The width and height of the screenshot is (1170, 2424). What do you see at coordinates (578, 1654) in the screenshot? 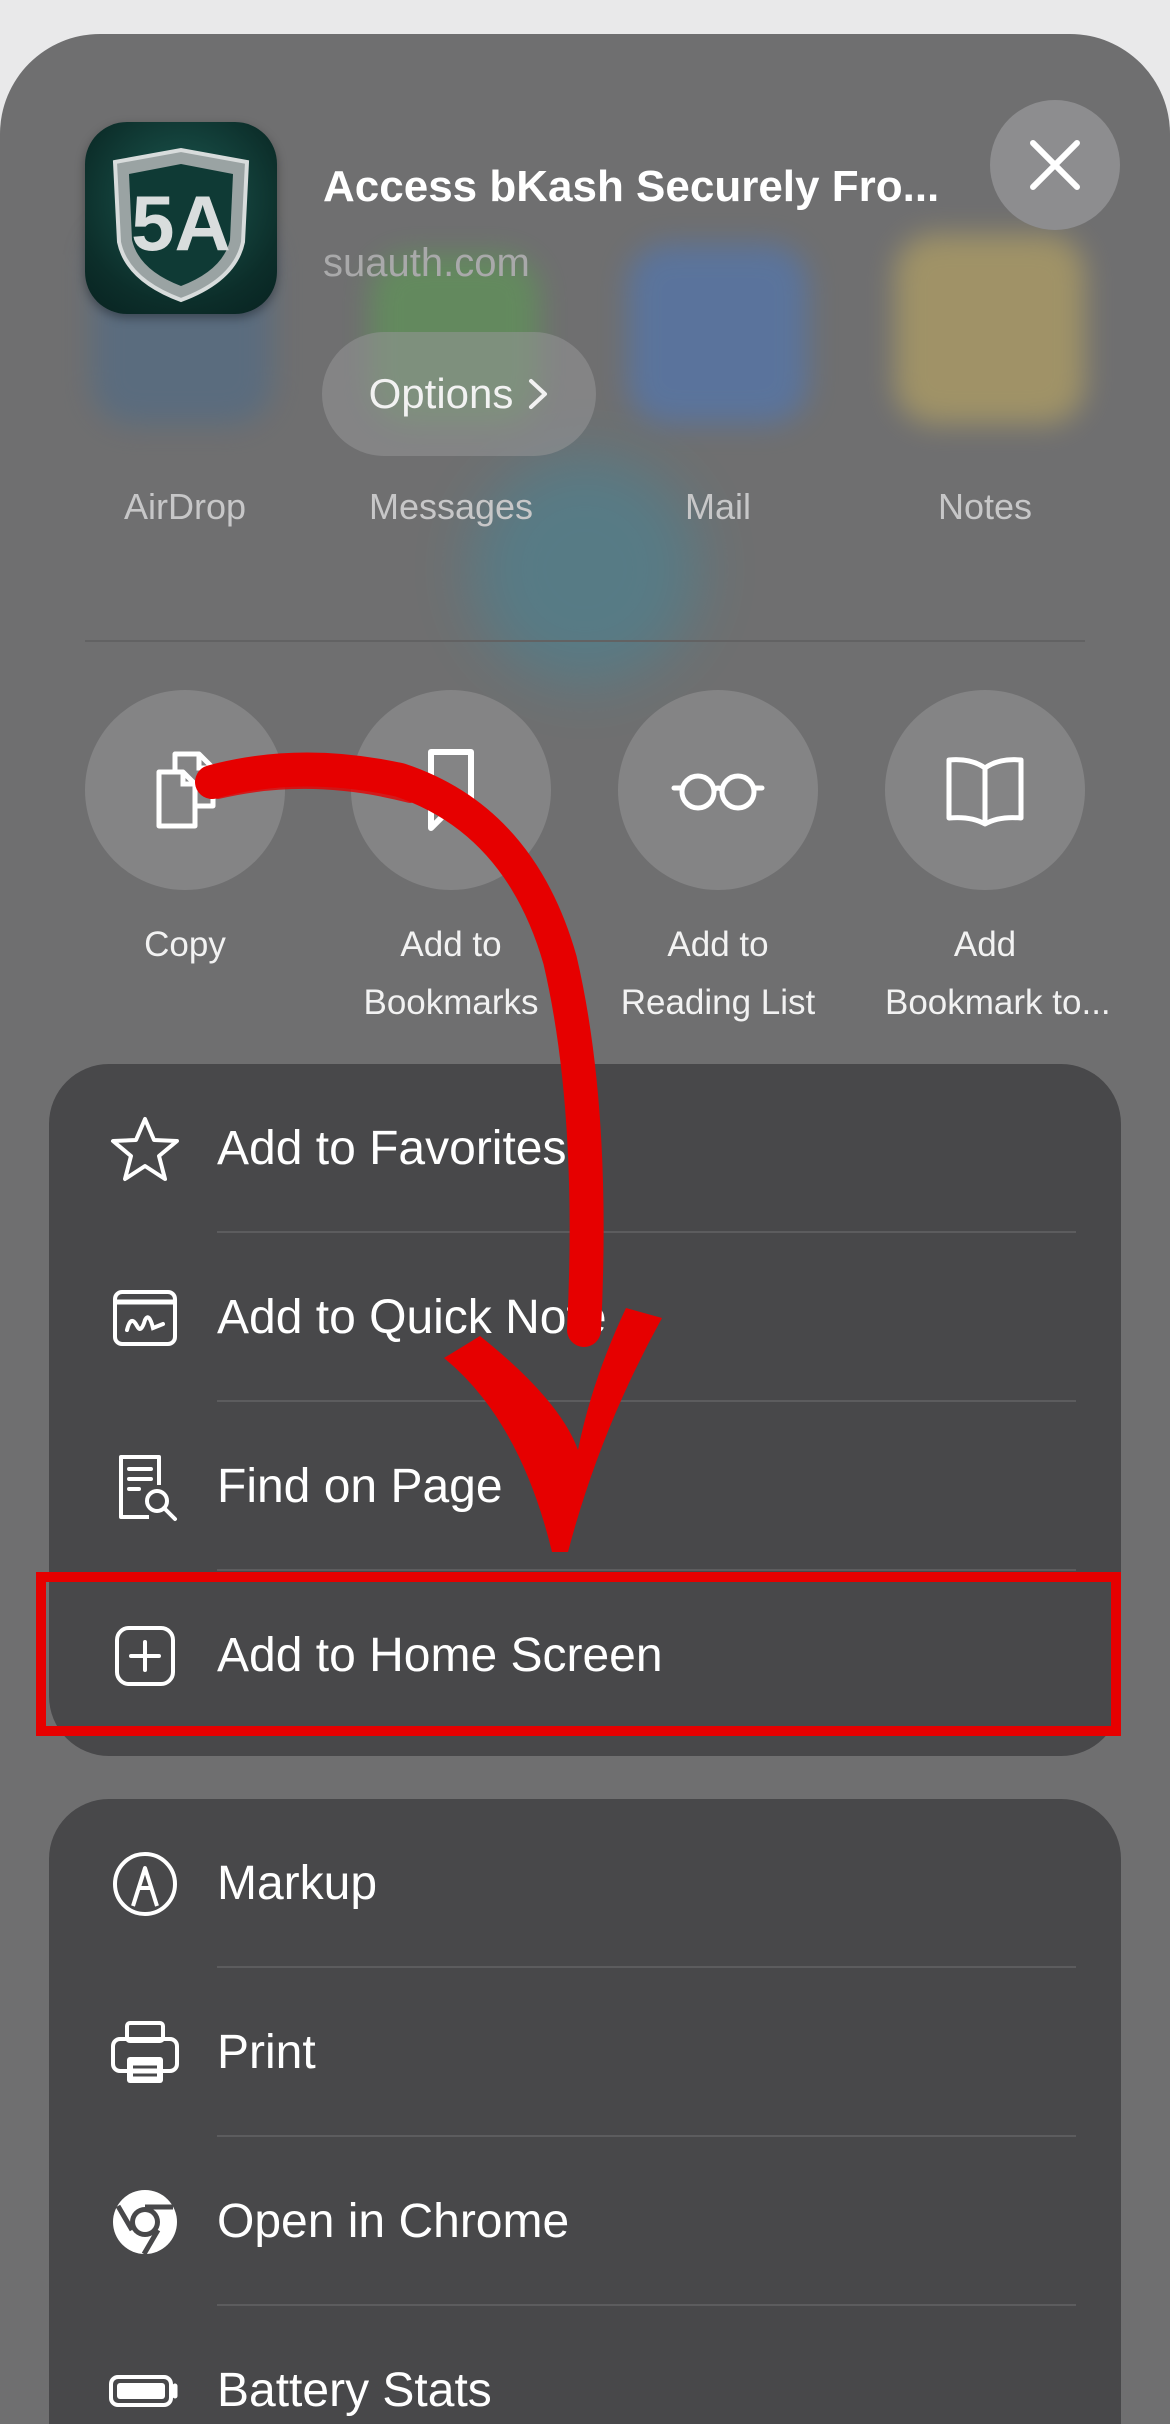
I see `highlight-box` at bounding box center [578, 1654].